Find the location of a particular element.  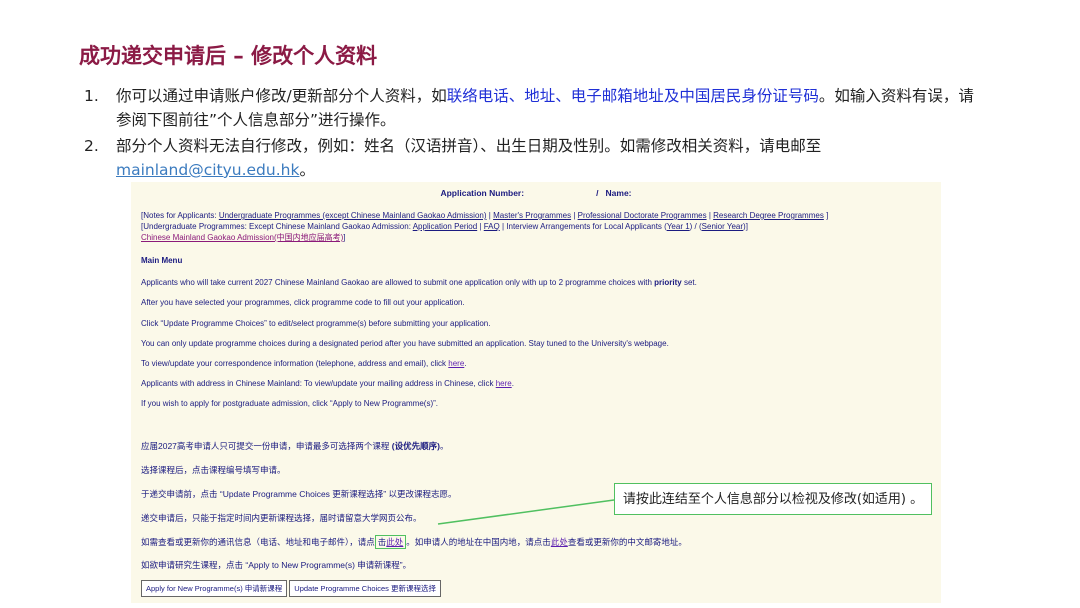

highlight-box: 击此处 is located at coordinates (390, 542).